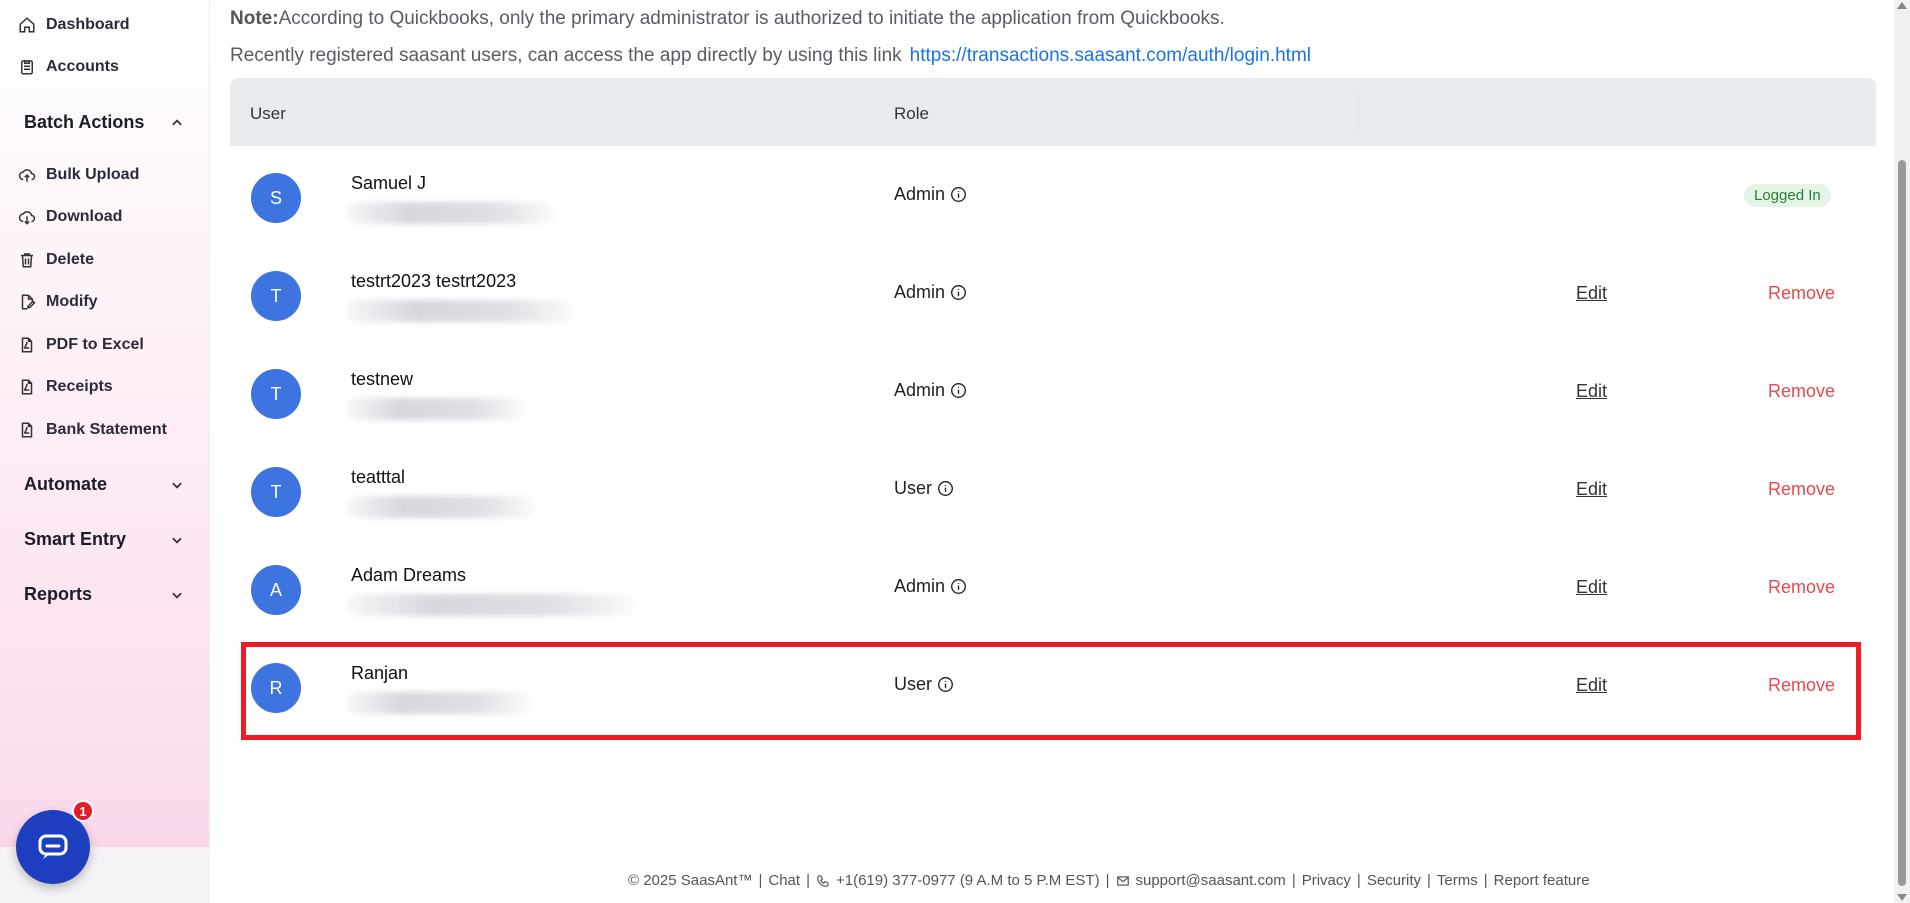 The height and width of the screenshot is (903, 1910). I want to click on column-header-user: User, so click(268, 113).